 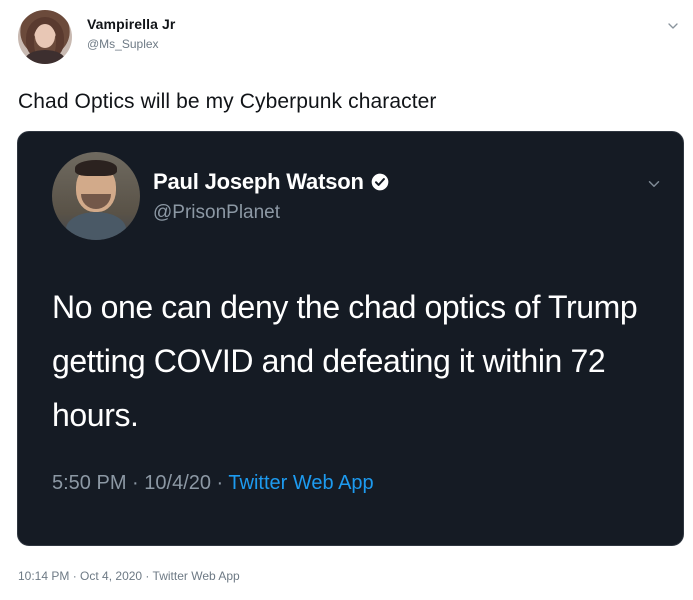 I want to click on quoted-more-icon, so click(x=654, y=184).